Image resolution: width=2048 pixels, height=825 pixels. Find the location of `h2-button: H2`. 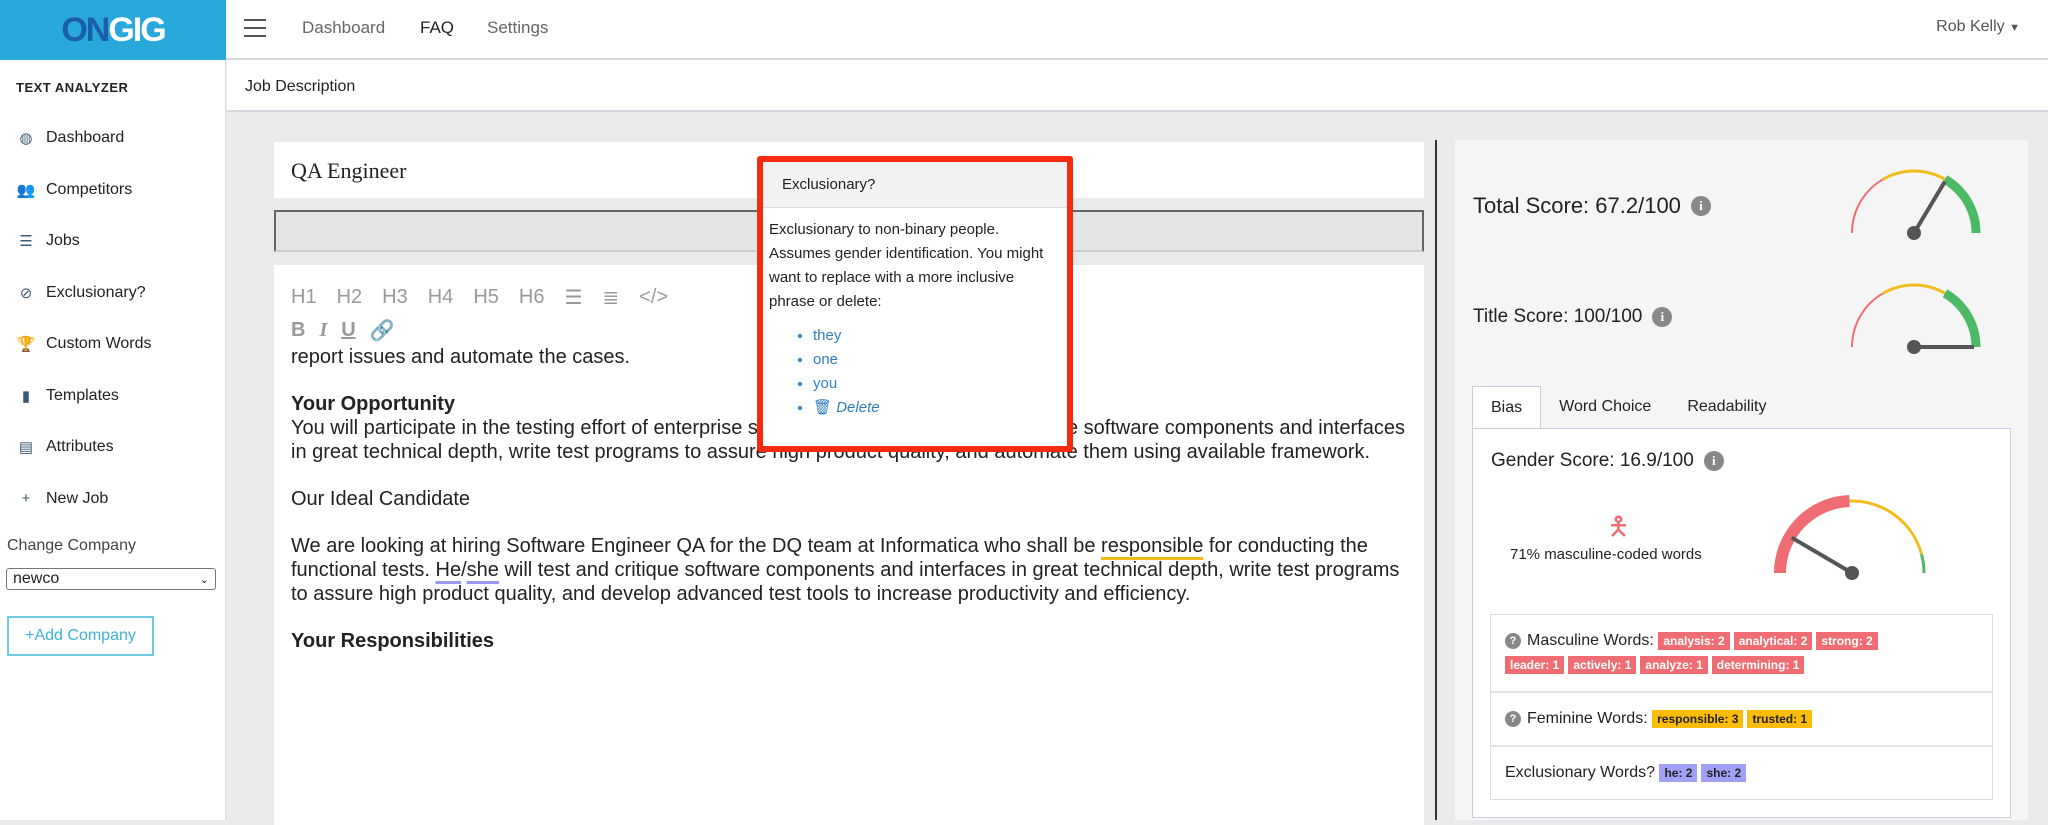

h2-button: H2 is located at coordinates (350, 297).